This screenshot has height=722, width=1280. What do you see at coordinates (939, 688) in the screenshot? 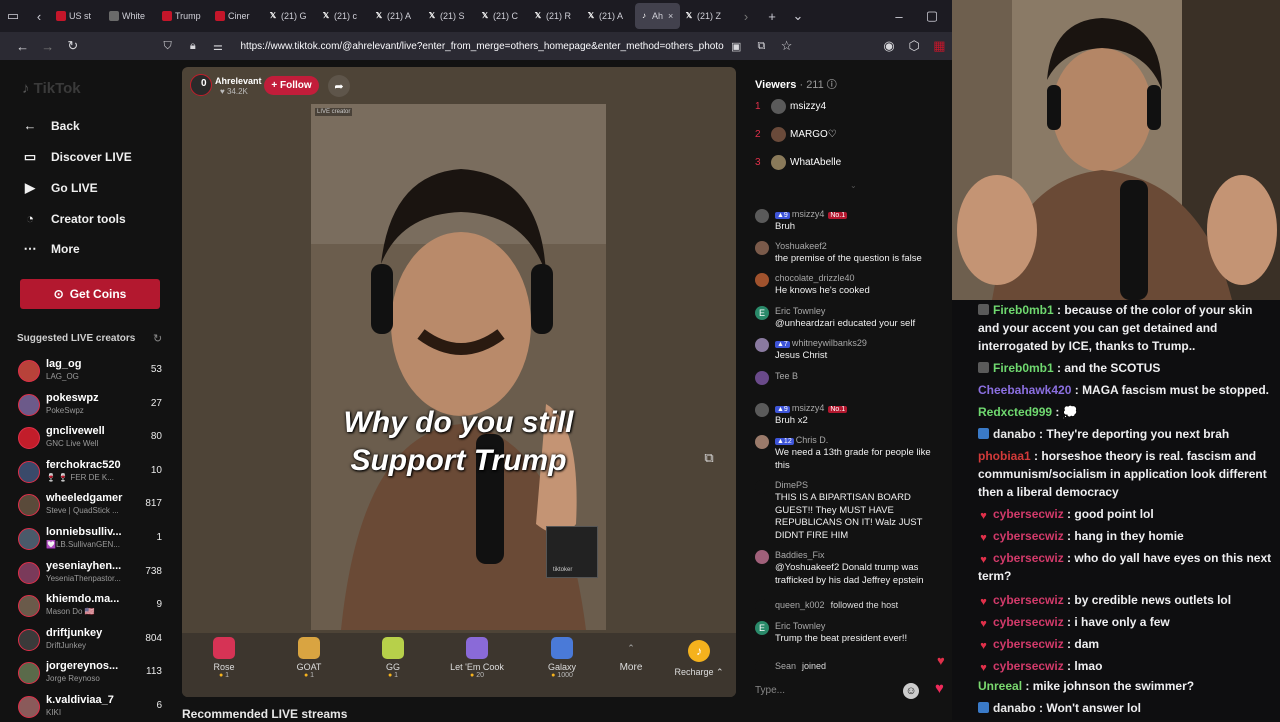
I see `like-heart-icon: ♥` at bounding box center [939, 688].